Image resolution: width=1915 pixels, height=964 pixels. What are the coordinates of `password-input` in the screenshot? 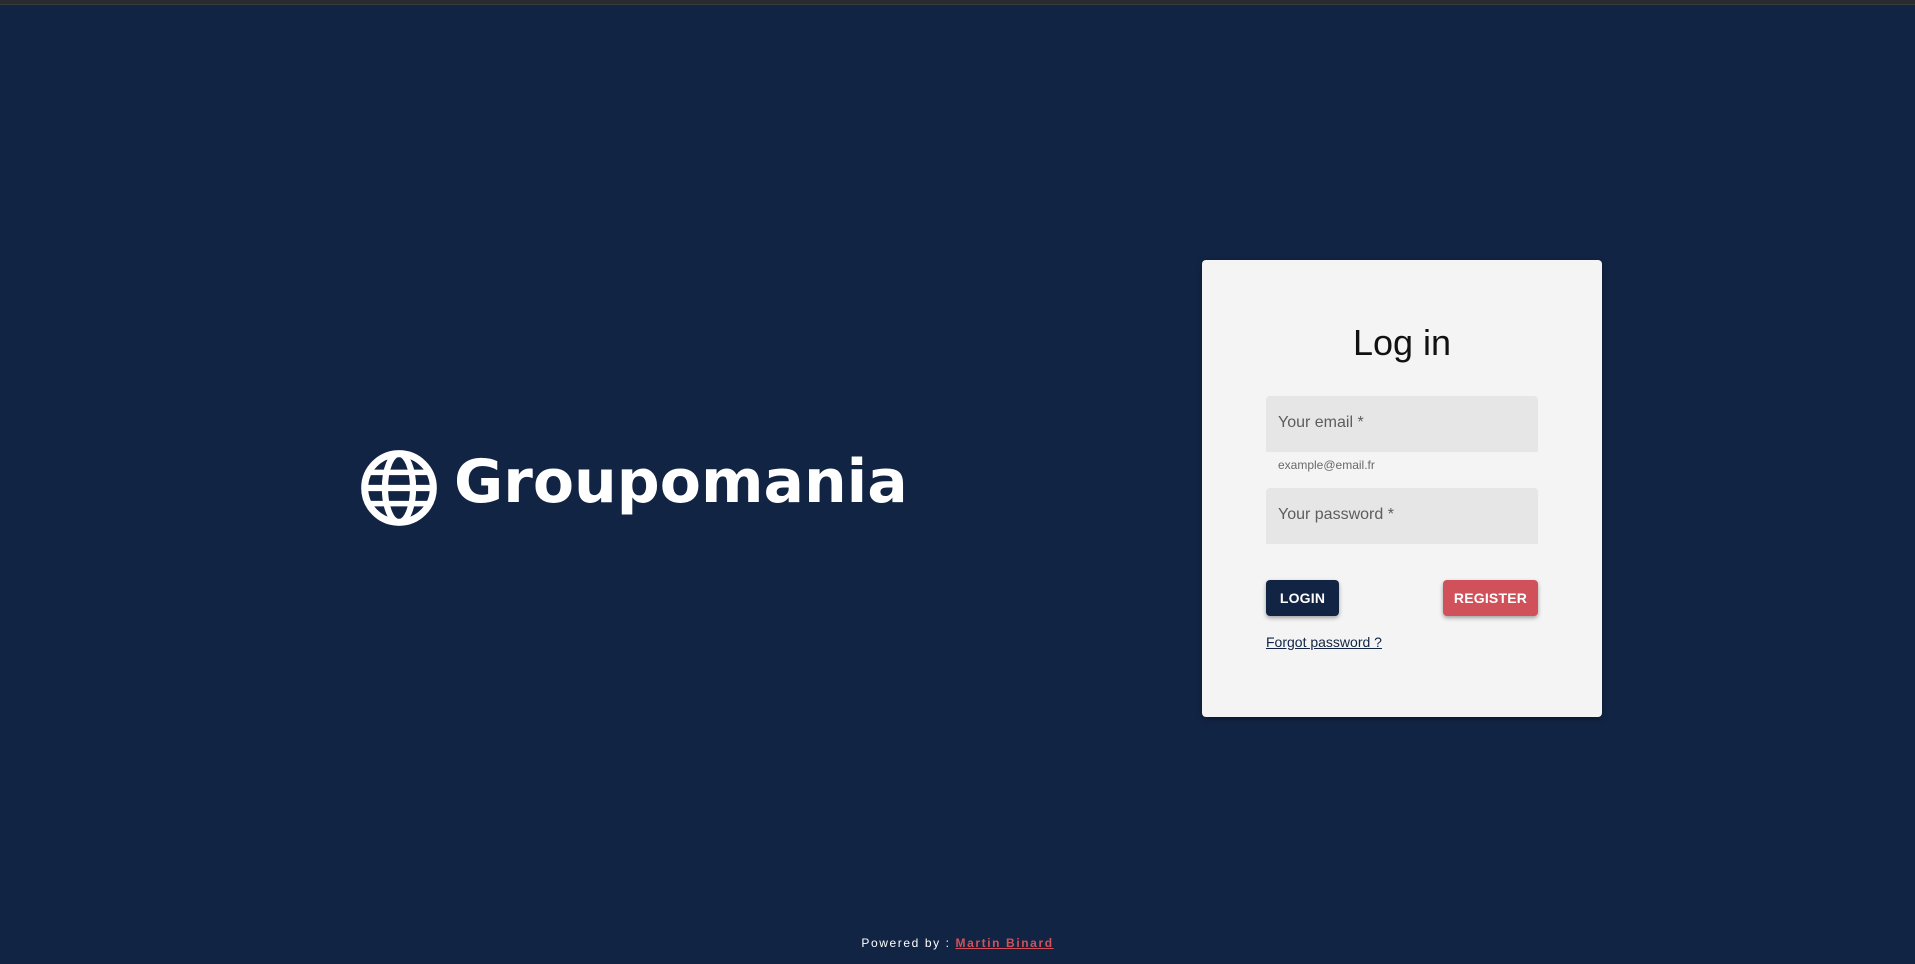 It's located at (1402, 516).